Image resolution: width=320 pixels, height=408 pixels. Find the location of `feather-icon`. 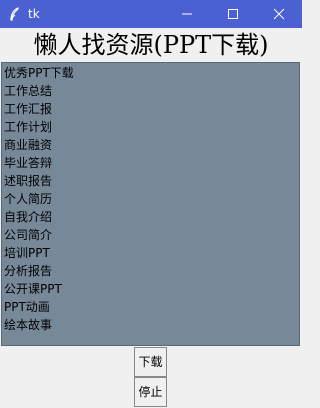

feather-icon is located at coordinates (15, 14).